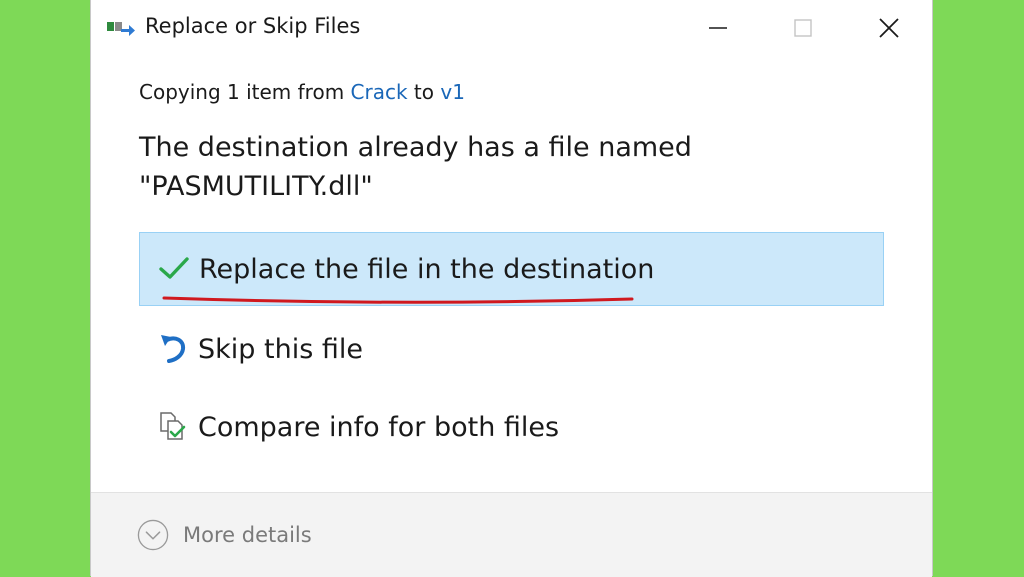 The height and width of the screenshot is (577, 1024). Describe the element at coordinates (253, 26) in the screenshot. I see `window-title: Replace or Skip Files` at that location.